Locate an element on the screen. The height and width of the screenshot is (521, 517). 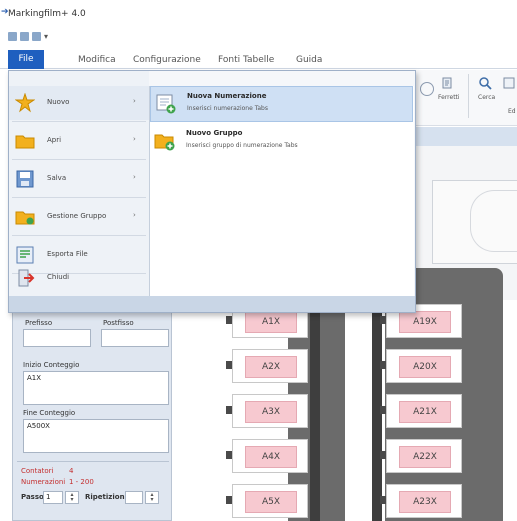
ferretti-icon is located at coordinates (447, 83).